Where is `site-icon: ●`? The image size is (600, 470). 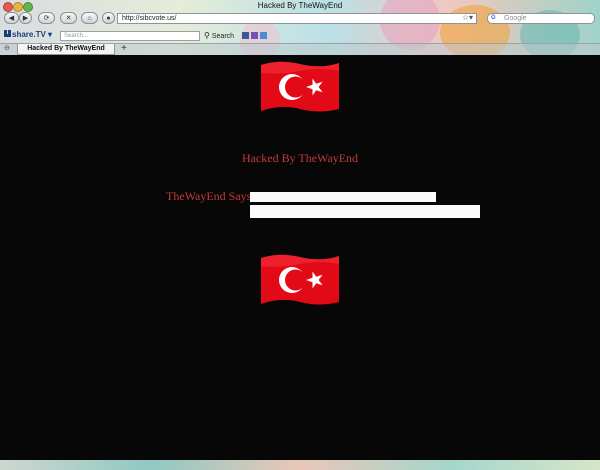 site-icon: ● is located at coordinates (108, 18).